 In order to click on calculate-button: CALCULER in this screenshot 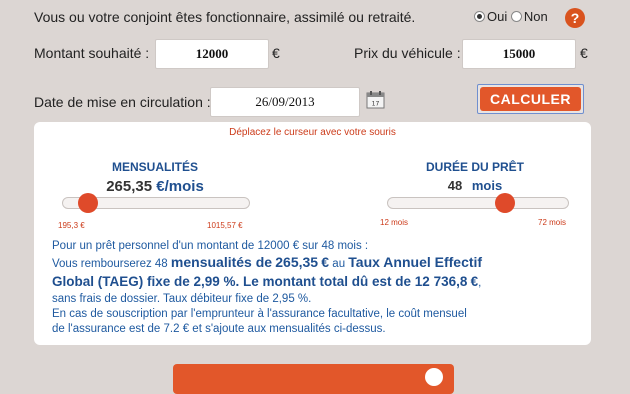, I will do `click(530, 99)`.